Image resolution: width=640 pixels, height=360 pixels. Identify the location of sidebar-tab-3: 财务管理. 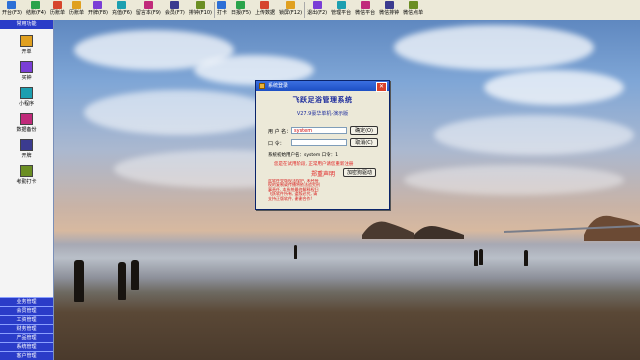
(26, 328).